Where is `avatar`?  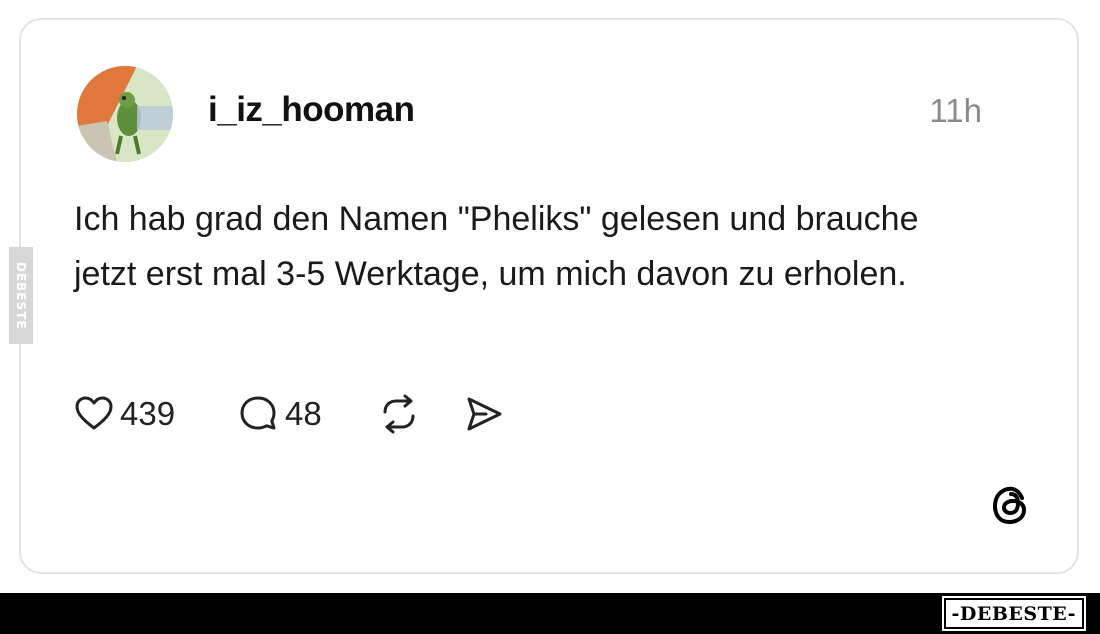
avatar is located at coordinates (125, 114).